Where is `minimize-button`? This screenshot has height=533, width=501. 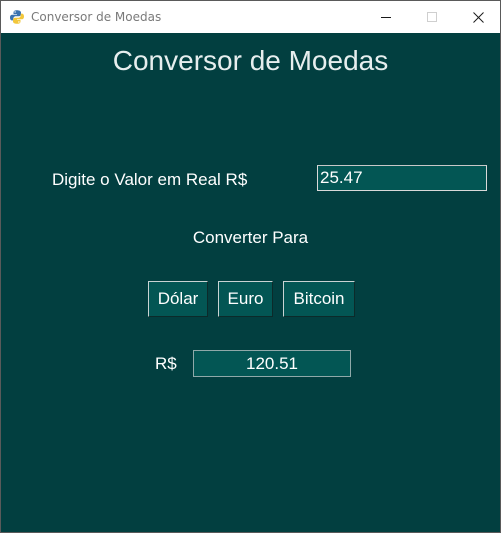
minimize-button is located at coordinates (386, 17).